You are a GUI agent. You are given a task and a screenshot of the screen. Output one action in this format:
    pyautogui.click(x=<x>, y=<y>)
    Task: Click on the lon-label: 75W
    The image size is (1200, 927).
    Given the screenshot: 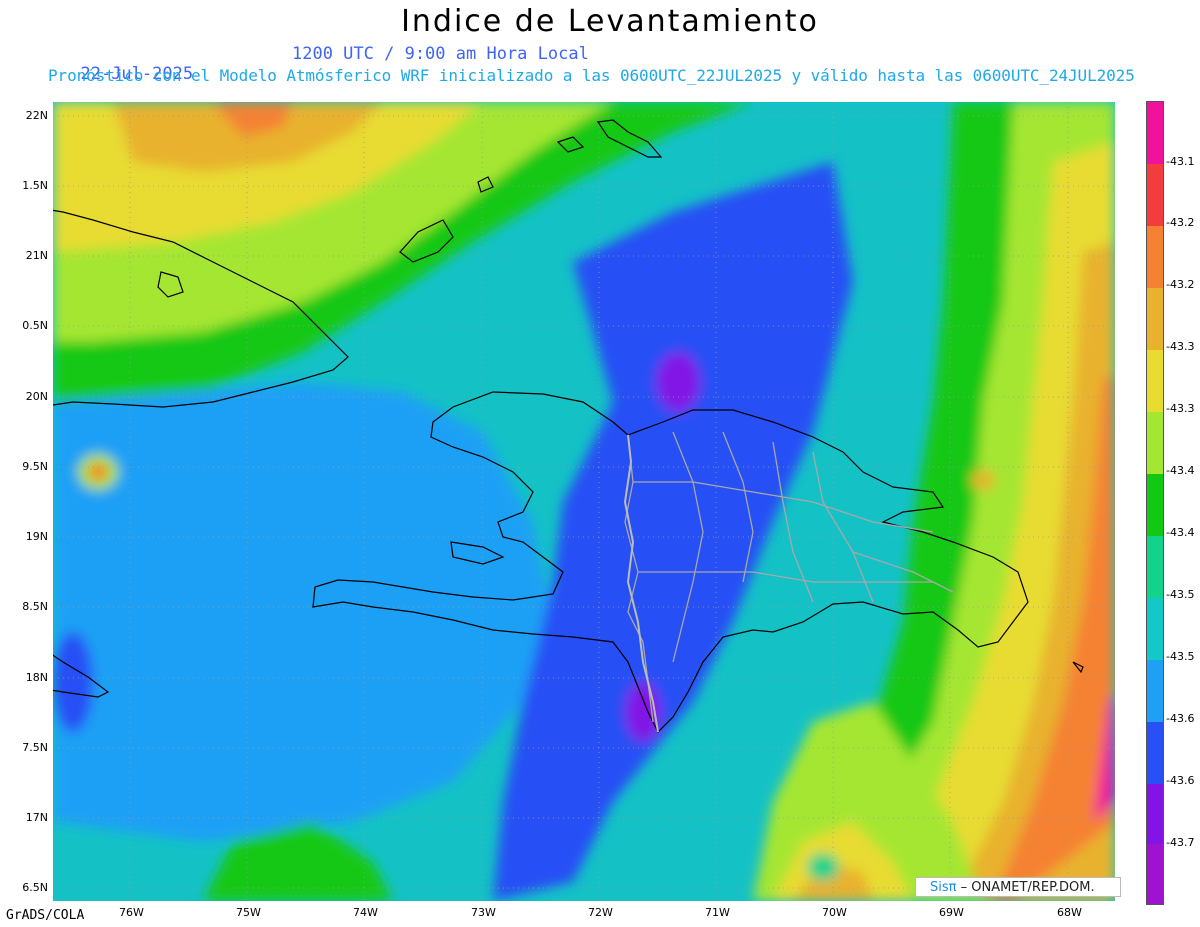 What is the action you would take?
    pyautogui.click(x=248, y=912)
    